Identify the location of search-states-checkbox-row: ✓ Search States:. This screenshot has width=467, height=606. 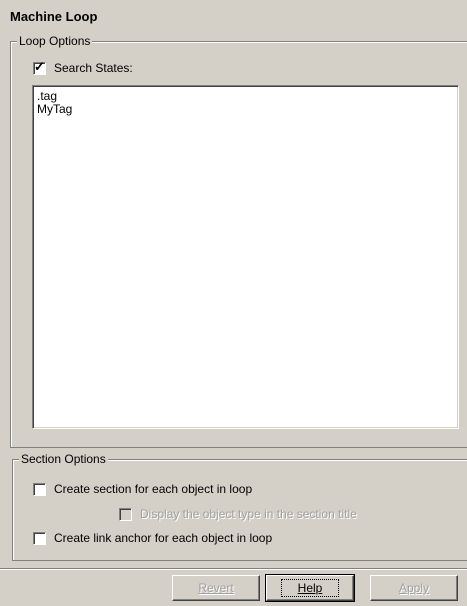
(83, 66).